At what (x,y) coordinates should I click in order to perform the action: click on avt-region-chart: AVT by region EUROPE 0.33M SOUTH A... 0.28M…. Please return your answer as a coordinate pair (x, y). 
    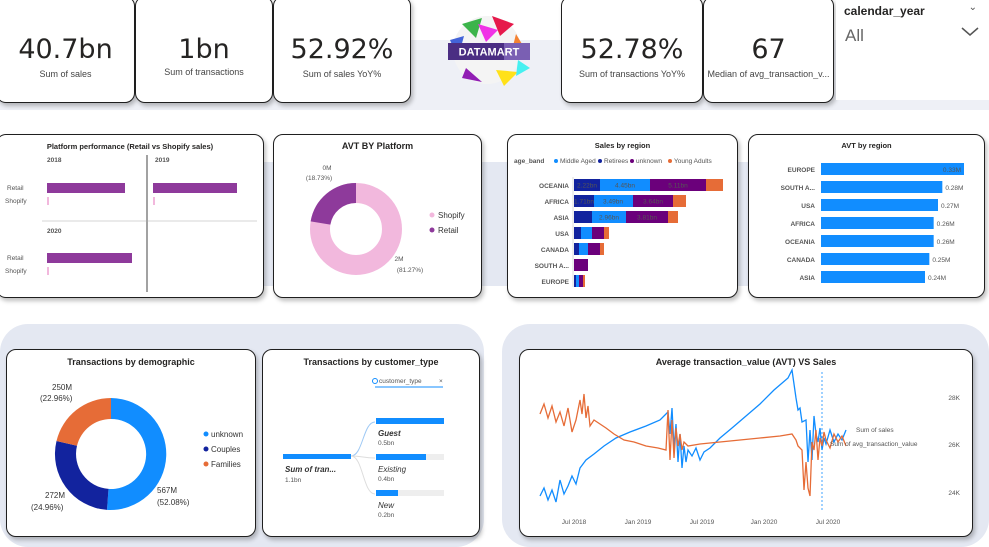
    Looking at the image, I should click on (866, 216).